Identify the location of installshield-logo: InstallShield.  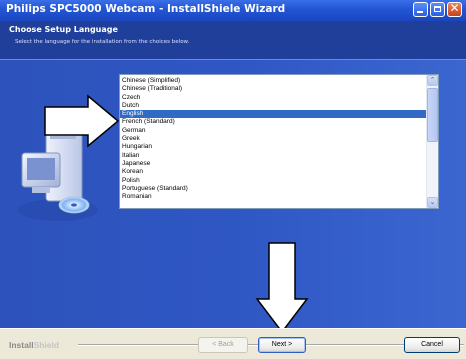
(34, 345).